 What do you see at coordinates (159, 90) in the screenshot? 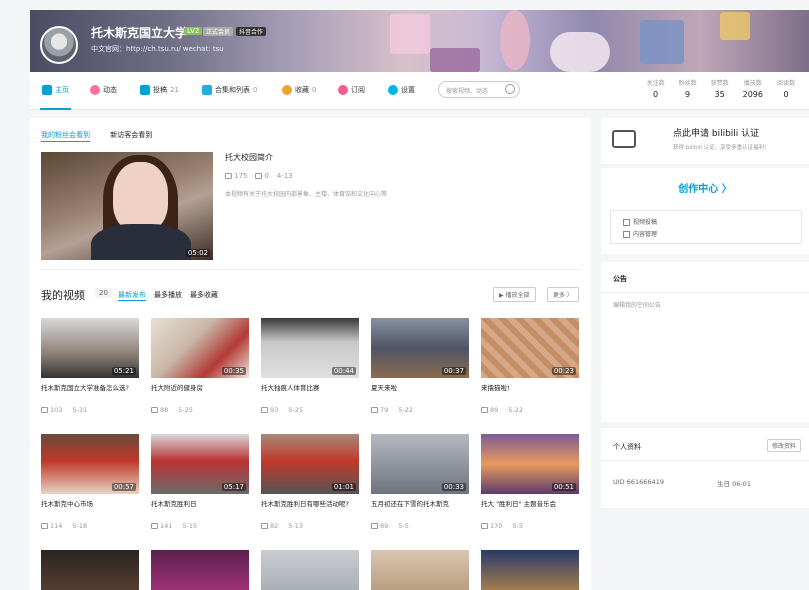
I see `nav-uploads: 投稿 21` at bounding box center [159, 90].